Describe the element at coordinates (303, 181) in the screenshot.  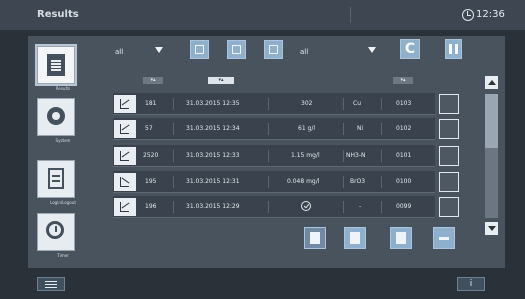
I see `row-value: 0.048 mg/l` at that location.